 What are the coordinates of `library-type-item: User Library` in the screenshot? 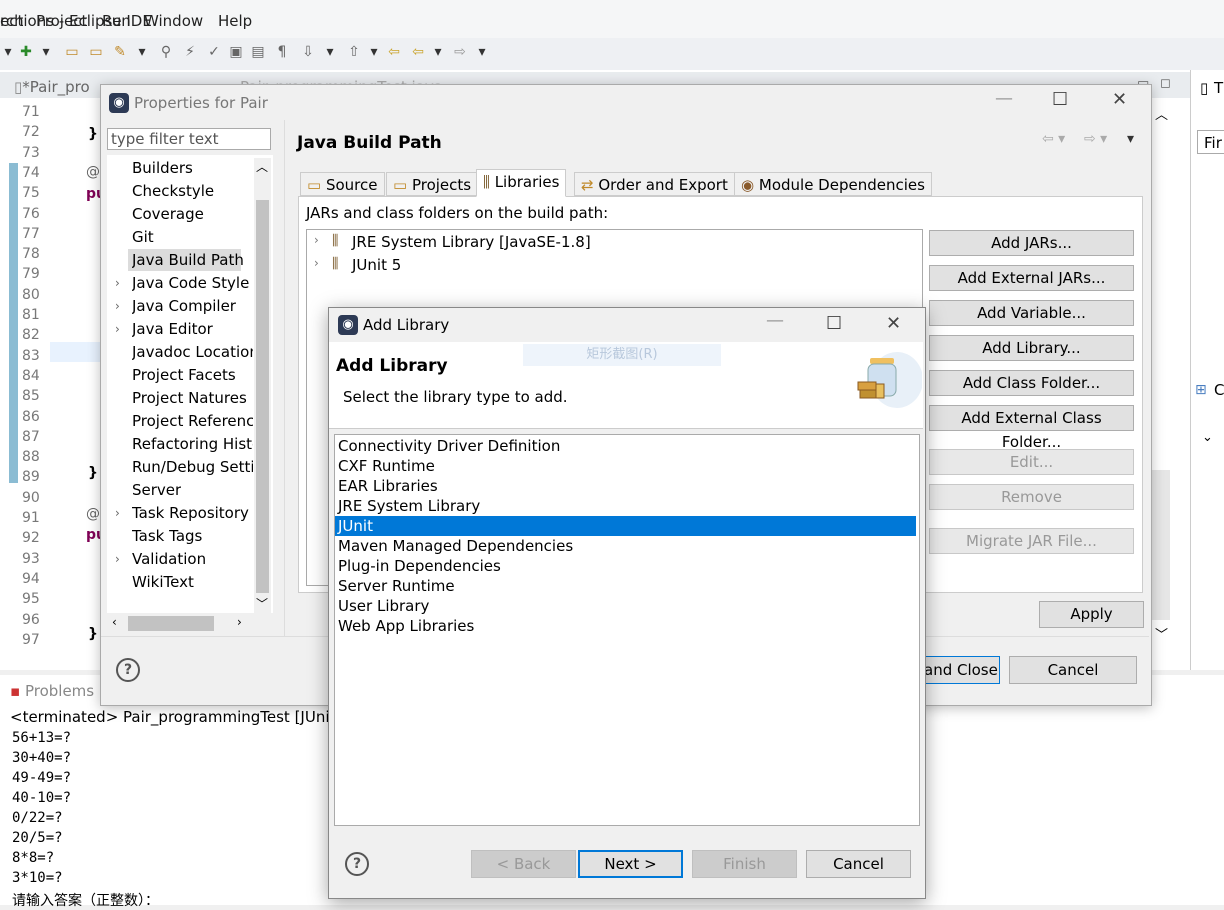 It's located at (627, 606).